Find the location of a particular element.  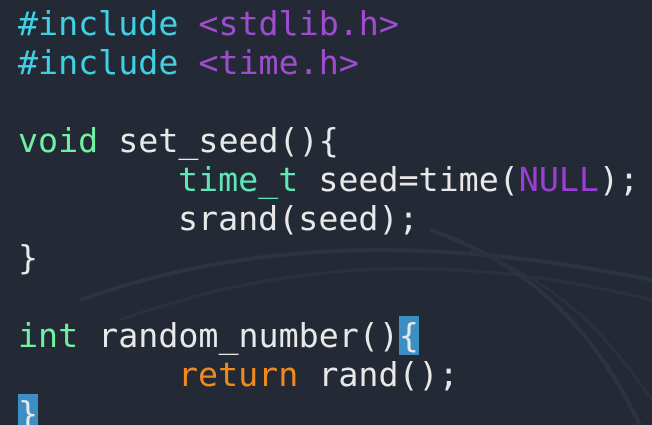

code-line-4: void set_seed(){ is located at coordinates (178, 140).